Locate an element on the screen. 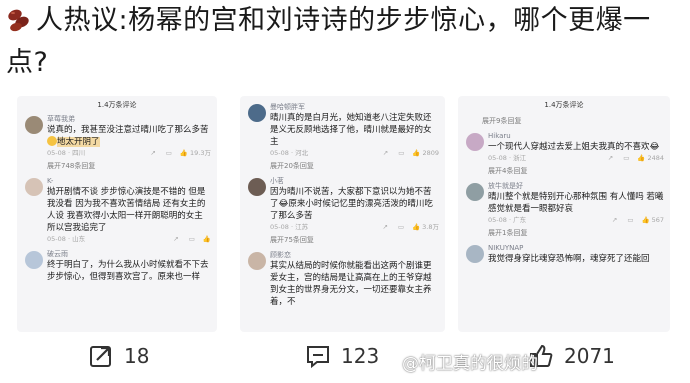 This screenshot has width=690, height=383. comment-count: 123 is located at coordinates (360, 356).